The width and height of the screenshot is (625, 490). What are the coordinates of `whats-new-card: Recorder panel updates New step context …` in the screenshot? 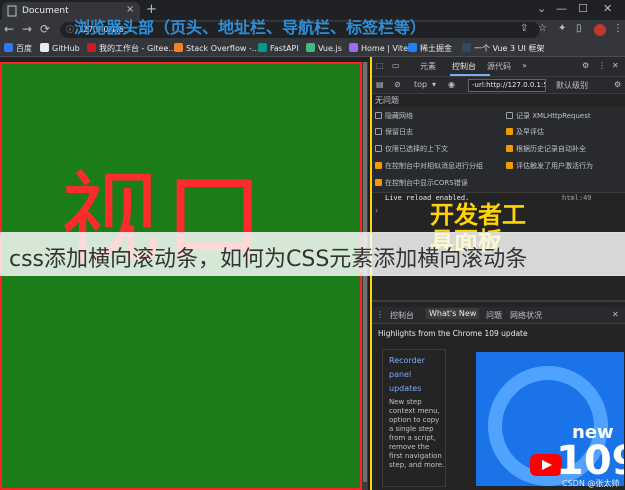 It's located at (414, 418).